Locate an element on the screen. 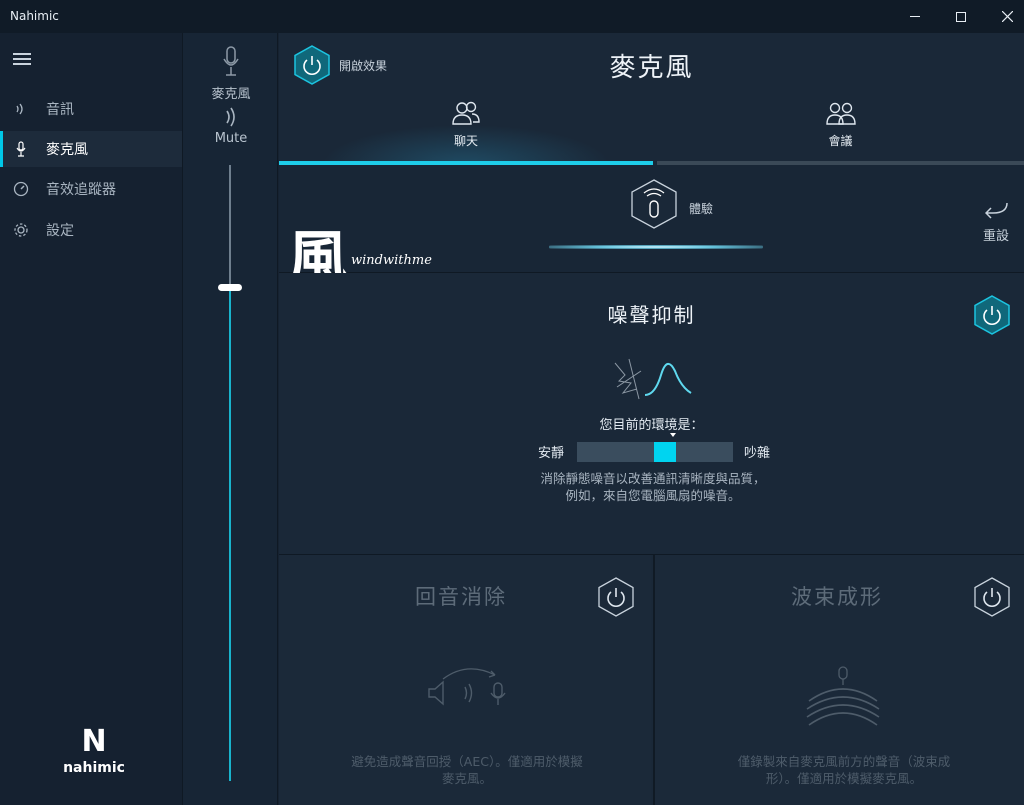 This screenshot has width=1024, height=805. echo-cancellation-section: 回音消除 避免造成聲音回授（AEC）。僅適用於模擬麥克風。 is located at coordinates (465, 680).